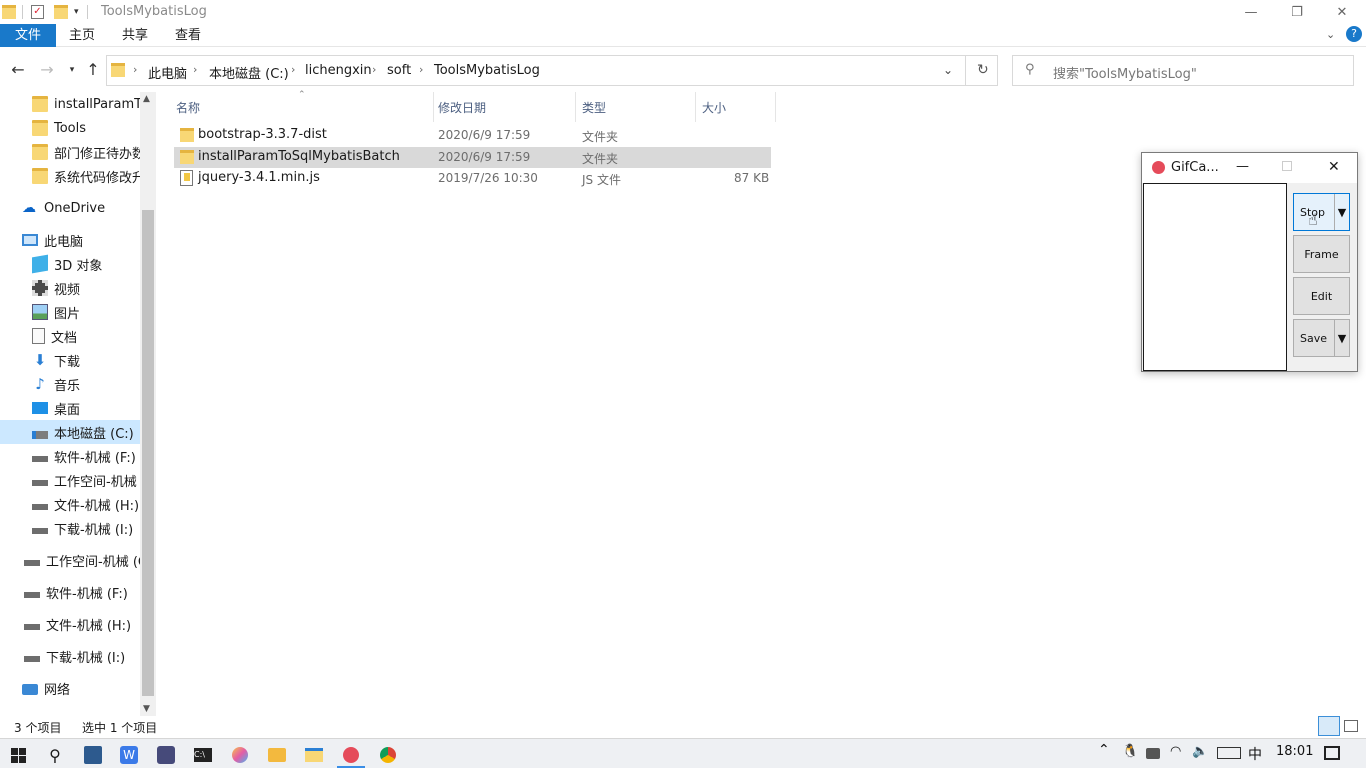  What do you see at coordinates (93, 755) in the screenshot?
I see `ide-app-icon` at bounding box center [93, 755].